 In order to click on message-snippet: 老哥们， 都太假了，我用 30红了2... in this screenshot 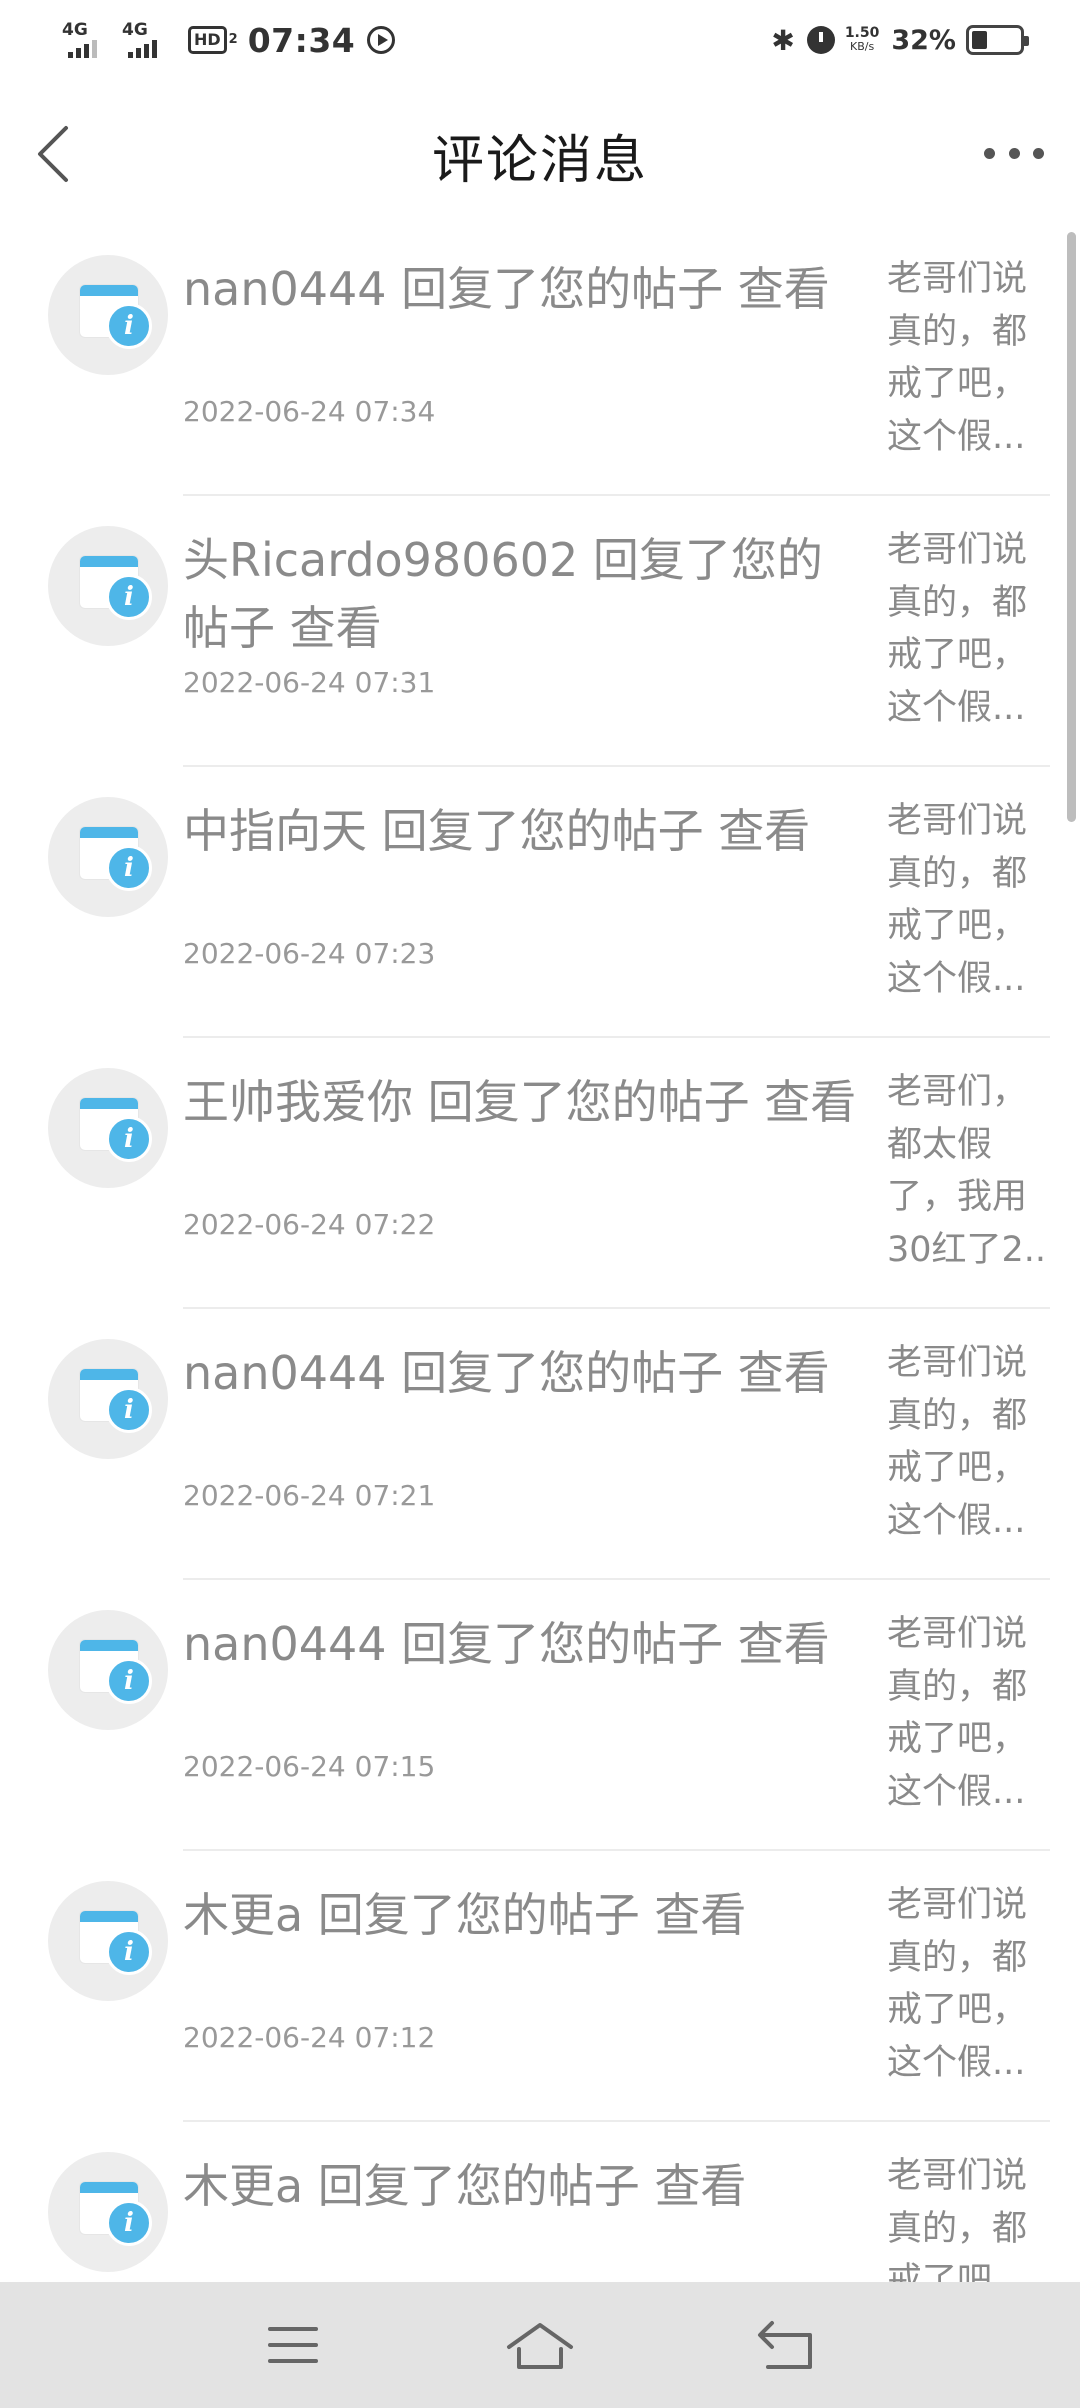, I will do `click(967, 1171)`.